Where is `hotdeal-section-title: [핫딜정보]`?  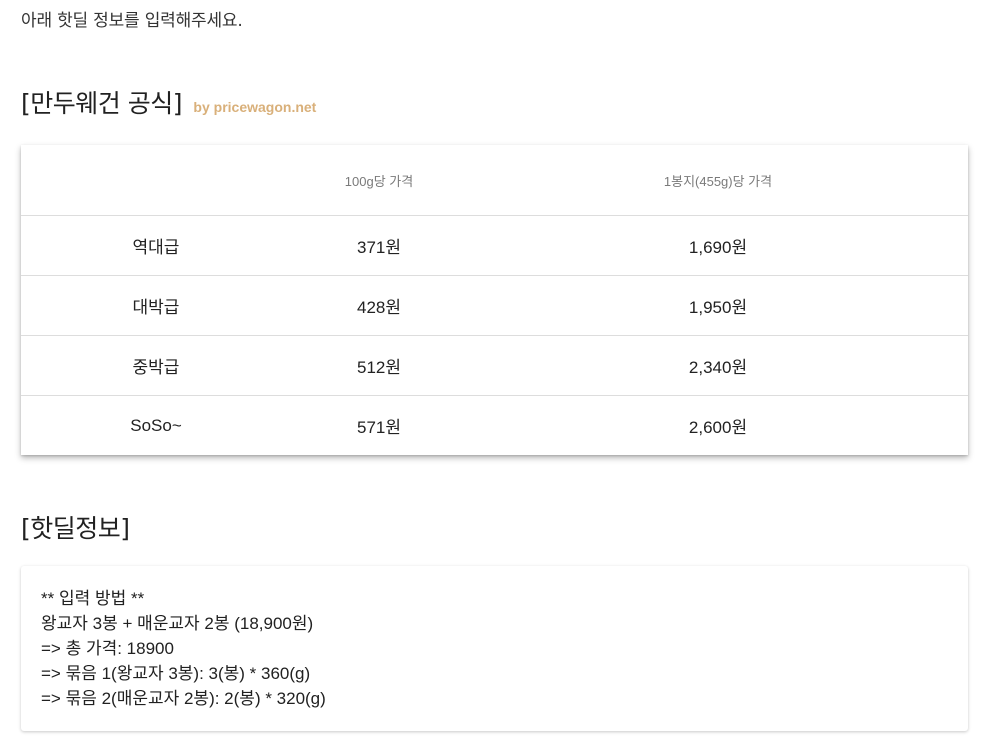
hotdeal-section-title: [핫딜정보] is located at coordinates (75, 528).